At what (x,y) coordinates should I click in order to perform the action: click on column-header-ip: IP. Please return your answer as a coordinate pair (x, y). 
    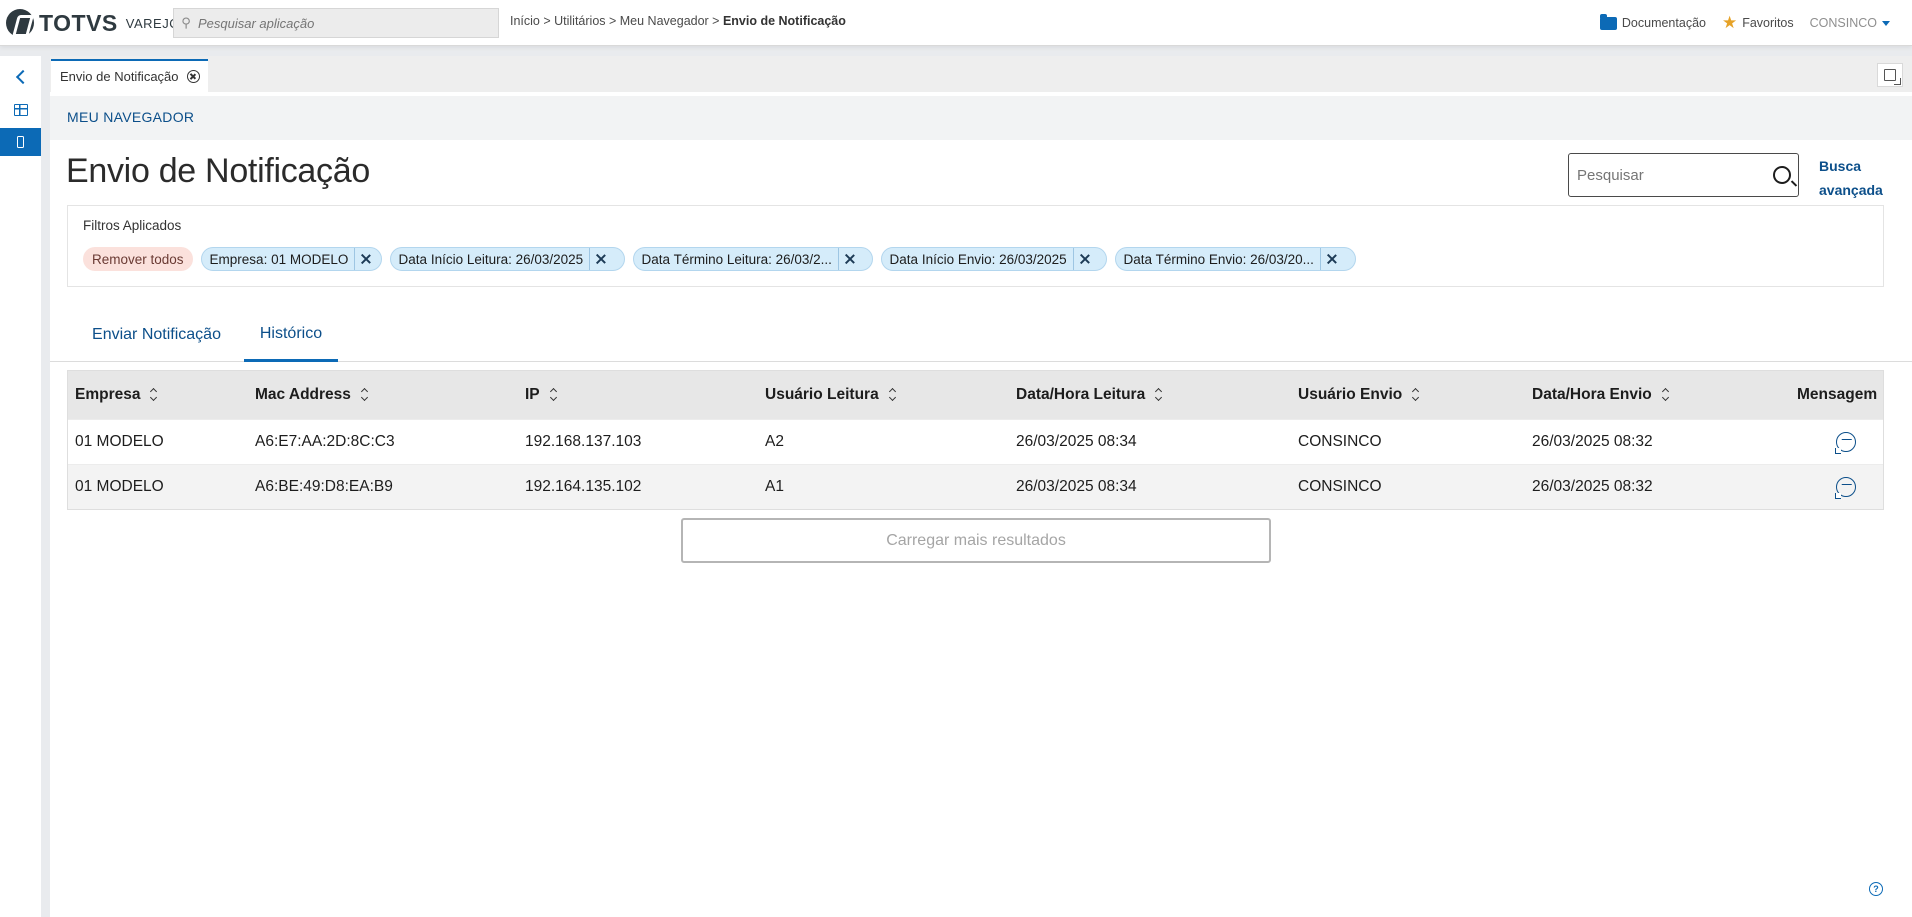
    Looking at the image, I should click on (541, 395).